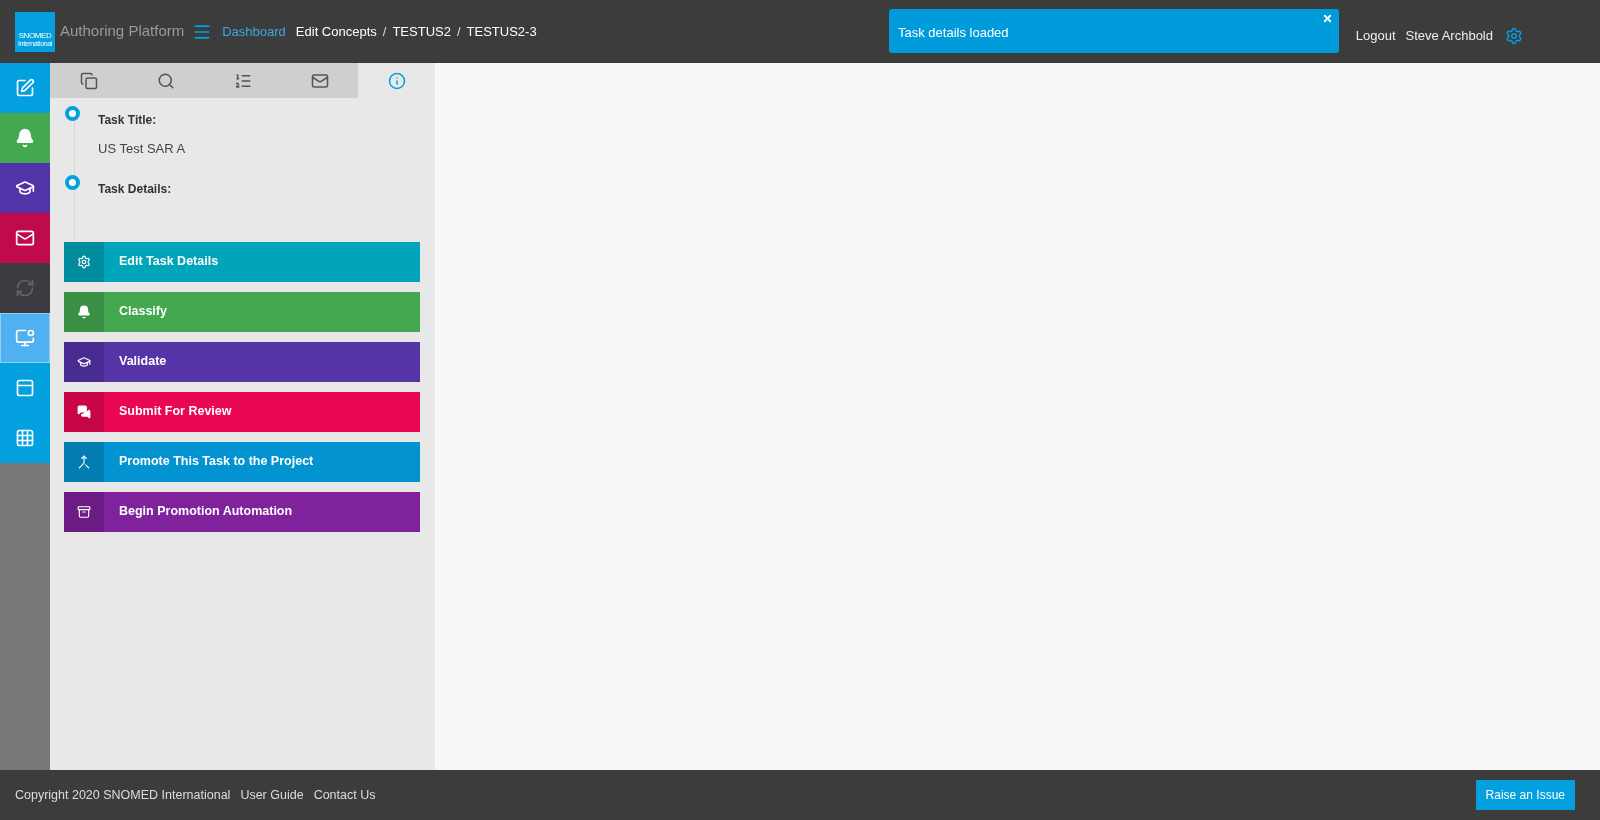 The image size is (1600, 820). Describe the element at coordinates (344, 795) in the screenshot. I see `footer-link: Contact Us` at that location.